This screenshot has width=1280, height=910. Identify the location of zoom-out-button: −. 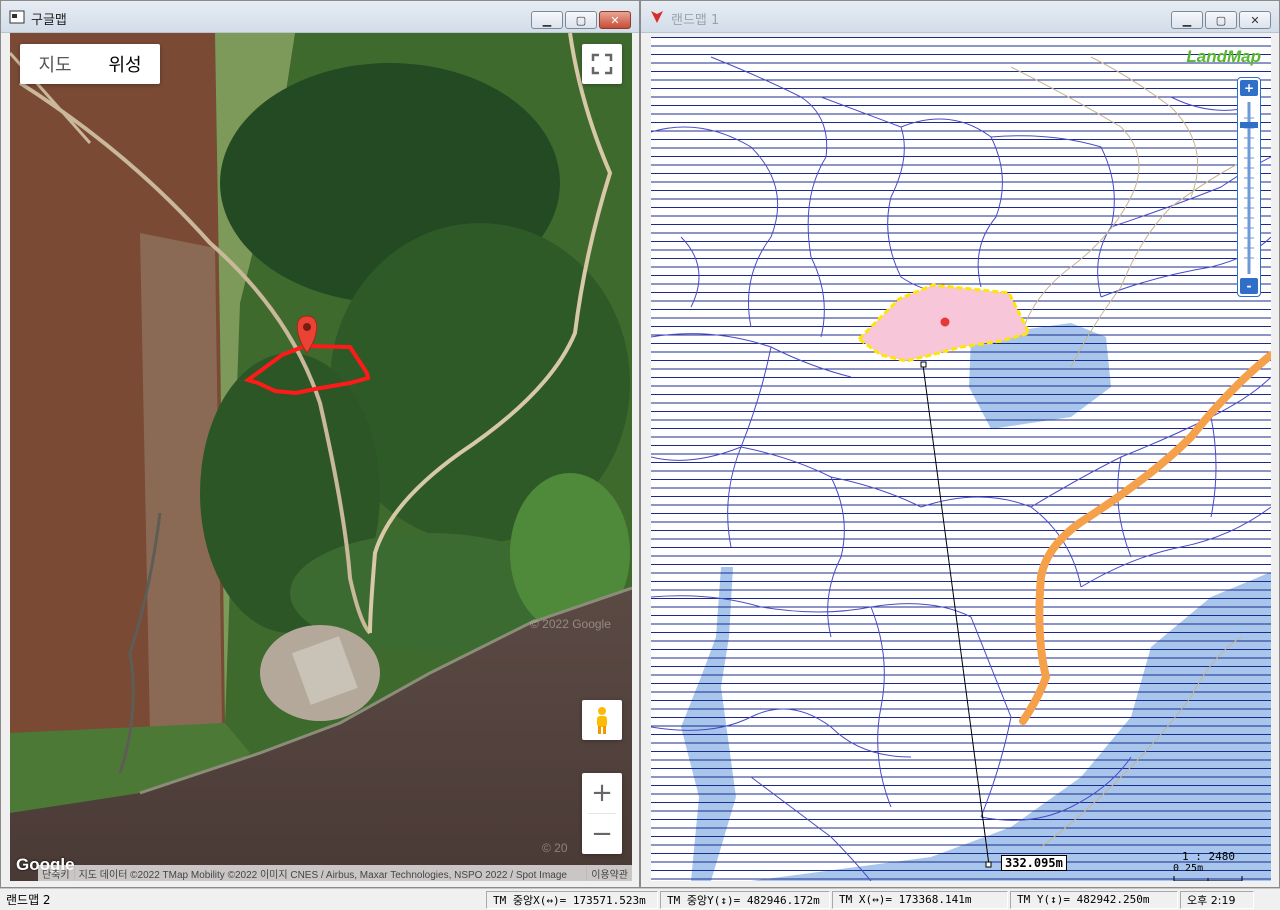
(602, 834).